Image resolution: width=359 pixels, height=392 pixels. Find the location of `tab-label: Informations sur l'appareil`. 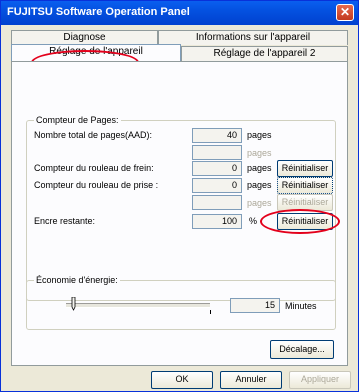

tab-label: Informations sur l'appareil is located at coordinates (253, 37).